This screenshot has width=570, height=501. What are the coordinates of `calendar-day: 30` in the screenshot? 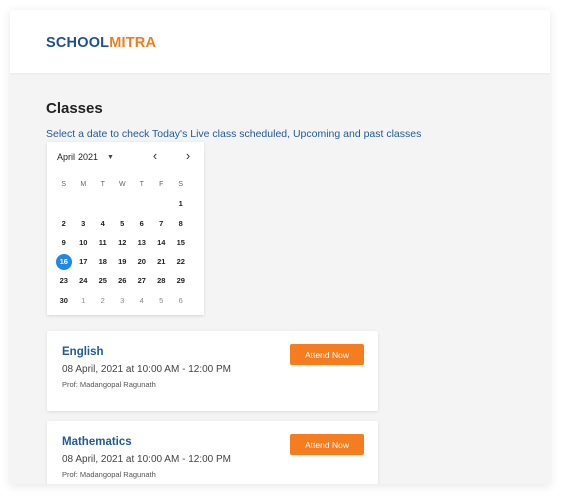 It's located at (64, 300).